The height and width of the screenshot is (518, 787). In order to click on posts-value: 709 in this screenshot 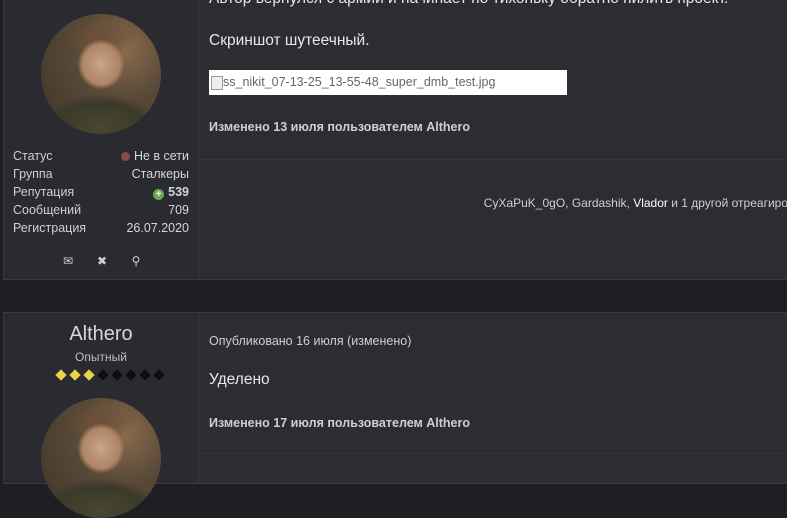, I will do `click(178, 210)`.